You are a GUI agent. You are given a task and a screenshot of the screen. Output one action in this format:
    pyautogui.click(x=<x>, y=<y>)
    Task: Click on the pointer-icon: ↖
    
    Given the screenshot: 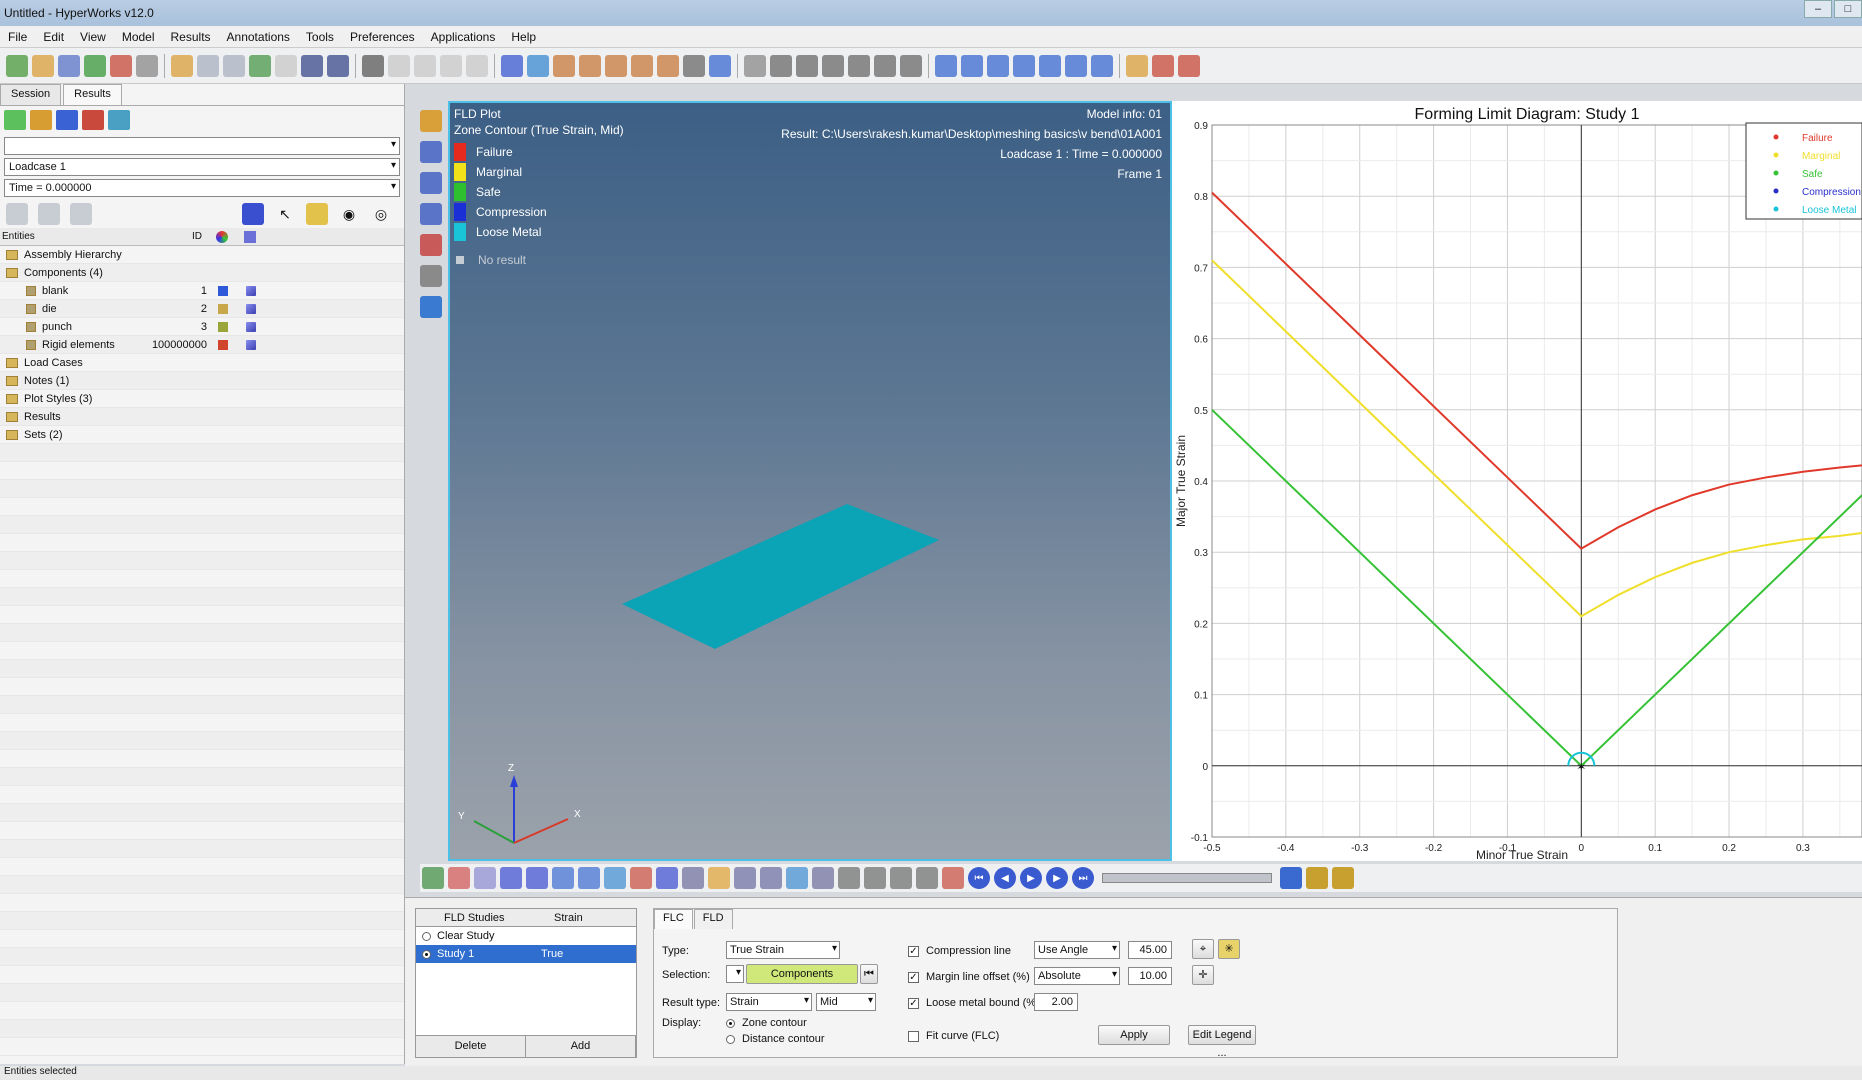 What is the action you would take?
    pyautogui.click(x=285, y=214)
    